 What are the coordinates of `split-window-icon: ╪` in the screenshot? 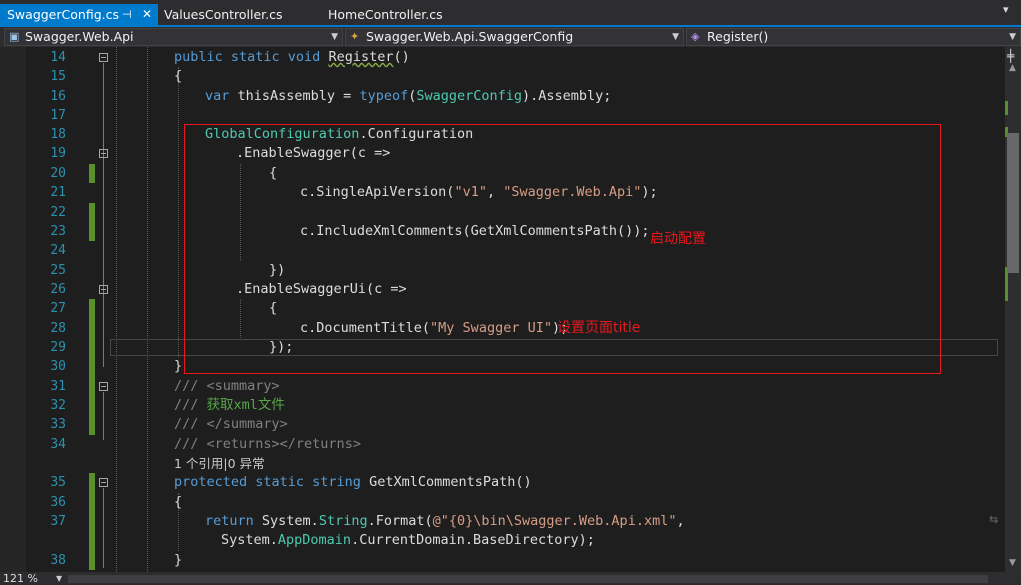 It's located at (1010, 56).